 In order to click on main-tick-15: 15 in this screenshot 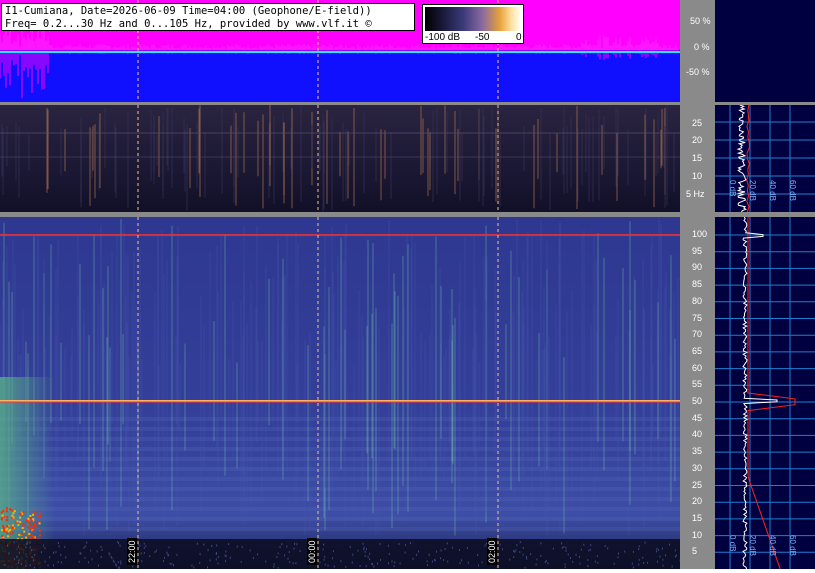, I will do `click(697, 518)`.